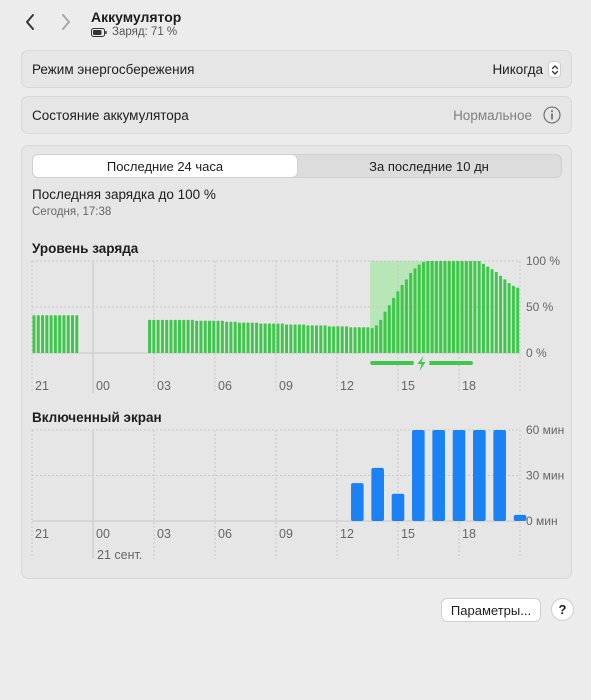 The width and height of the screenshot is (591, 700). I want to click on page-title: Аккумулятор, so click(136, 17).